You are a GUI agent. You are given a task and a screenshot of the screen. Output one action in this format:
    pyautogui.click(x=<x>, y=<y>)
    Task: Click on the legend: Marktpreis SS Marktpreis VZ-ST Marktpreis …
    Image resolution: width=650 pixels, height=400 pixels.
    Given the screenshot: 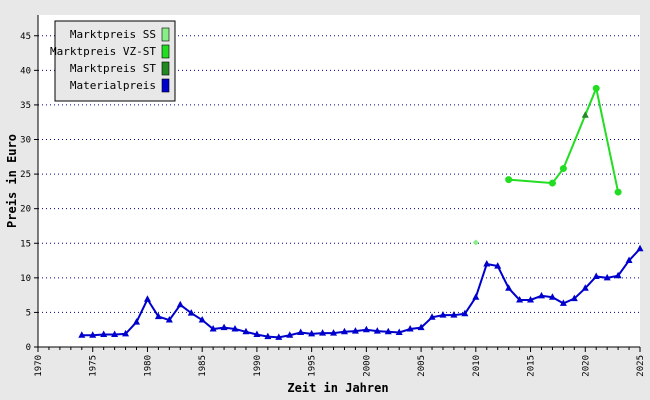 What is the action you would take?
    pyautogui.click(x=113, y=61)
    